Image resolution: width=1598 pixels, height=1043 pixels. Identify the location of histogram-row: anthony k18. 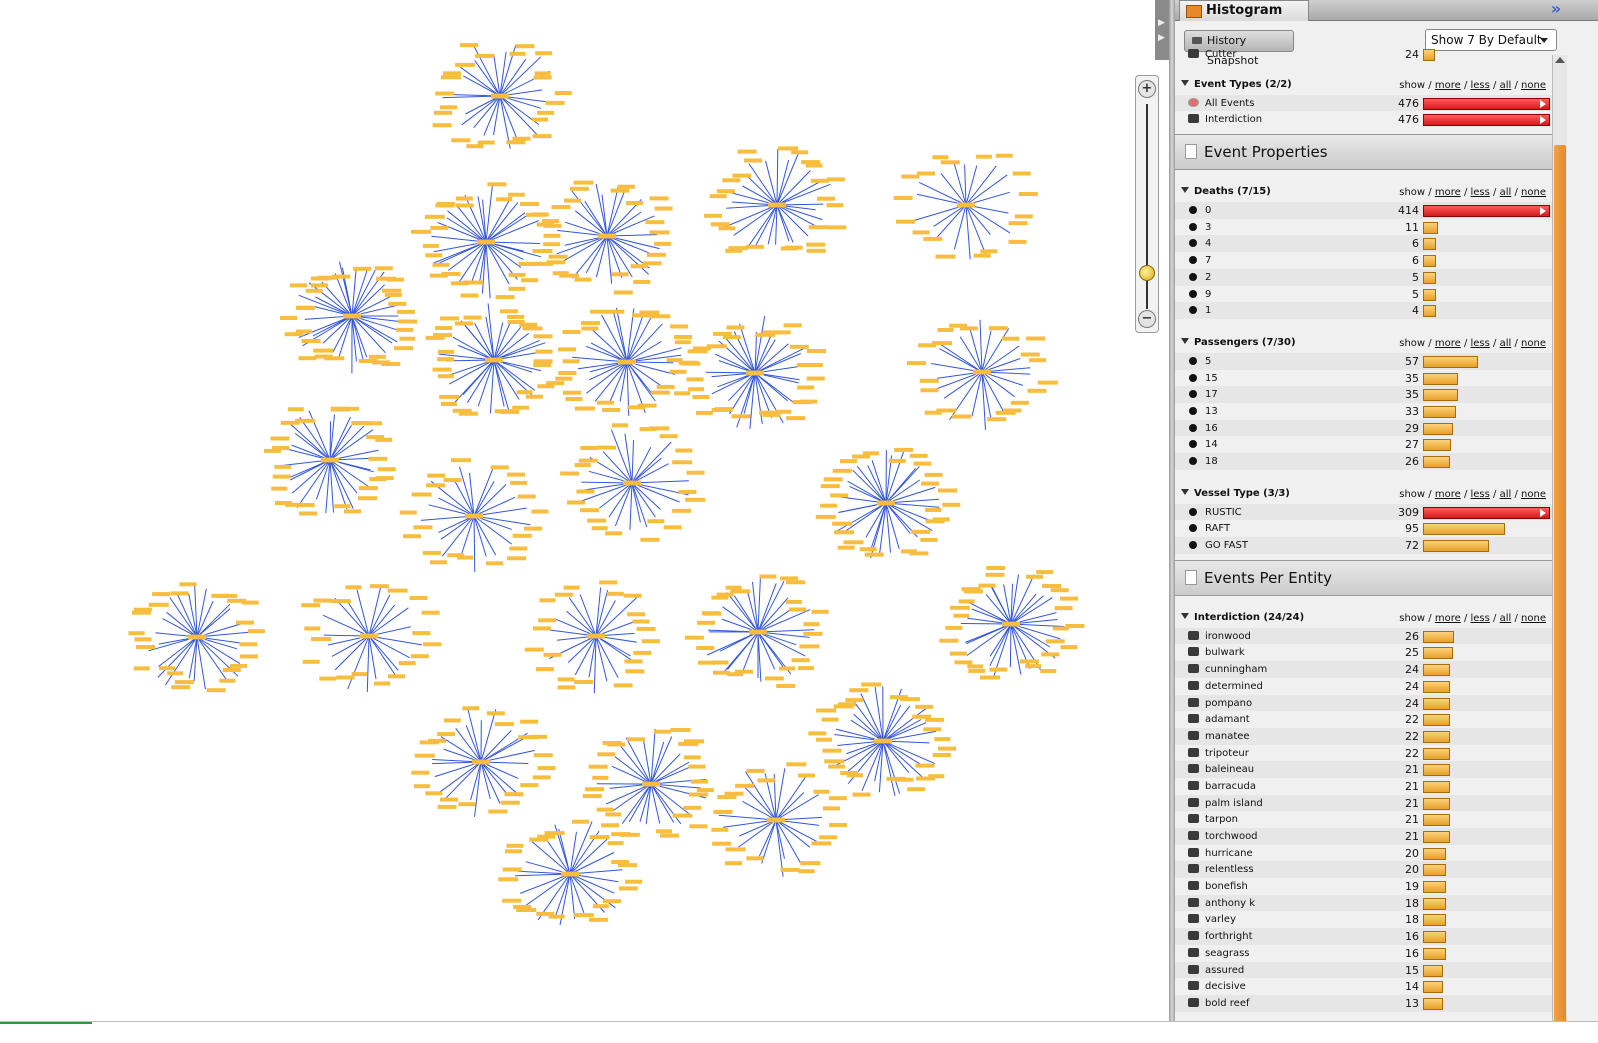
(1363, 903).